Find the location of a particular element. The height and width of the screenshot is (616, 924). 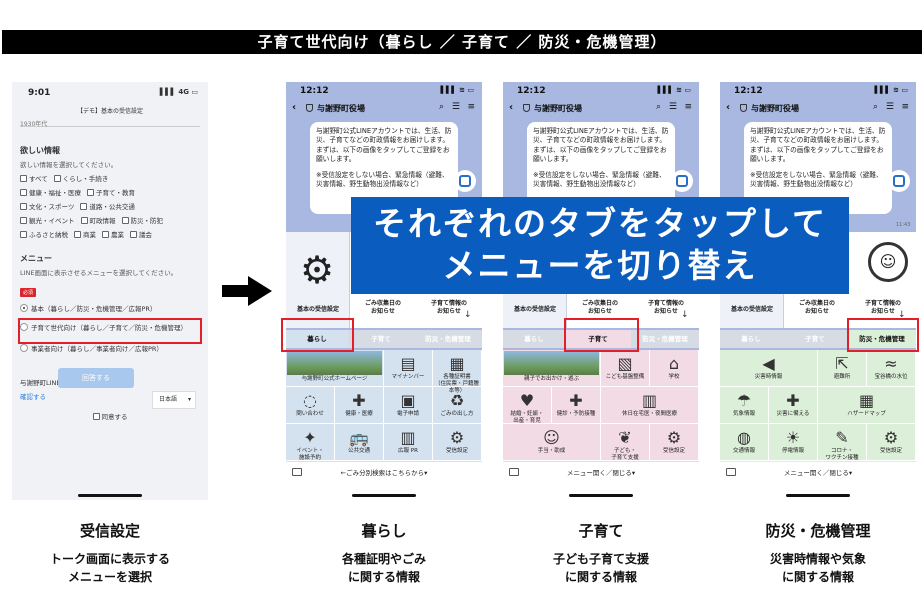

menu-cell: ✎ コロナ・ ワクチン接種 is located at coordinates (842, 442).